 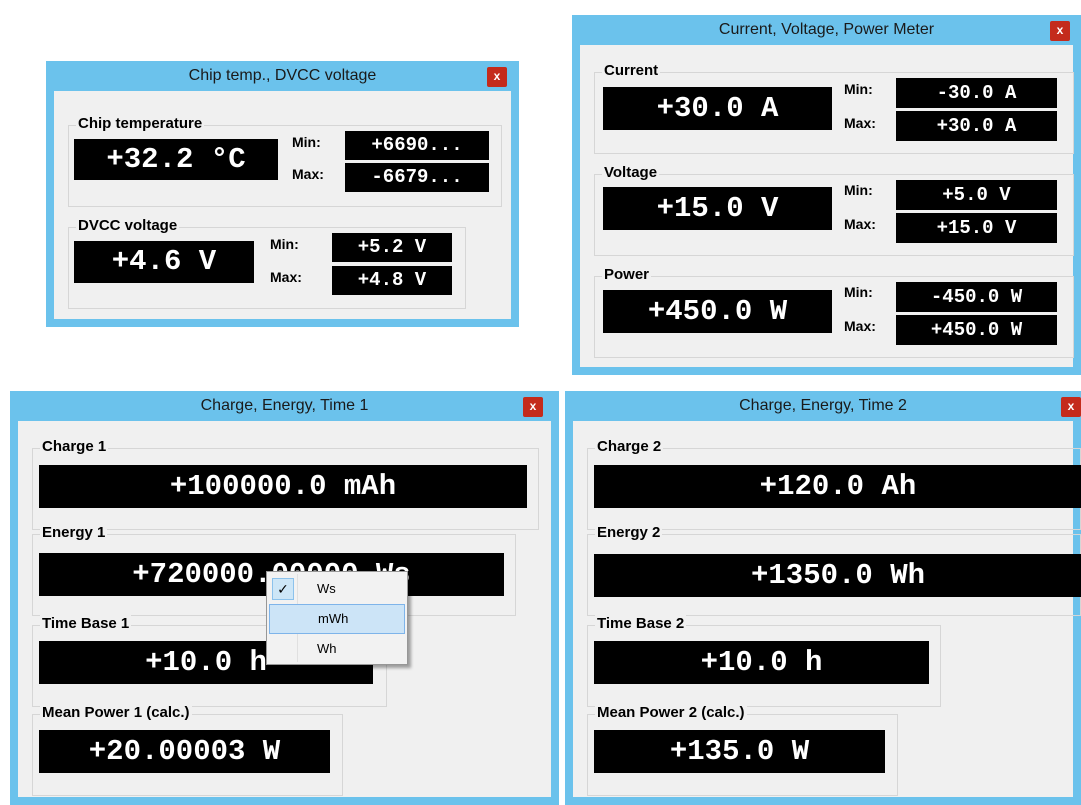 What do you see at coordinates (976, 126) in the screenshot?
I see `current-max-display: +30.0 A` at bounding box center [976, 126].